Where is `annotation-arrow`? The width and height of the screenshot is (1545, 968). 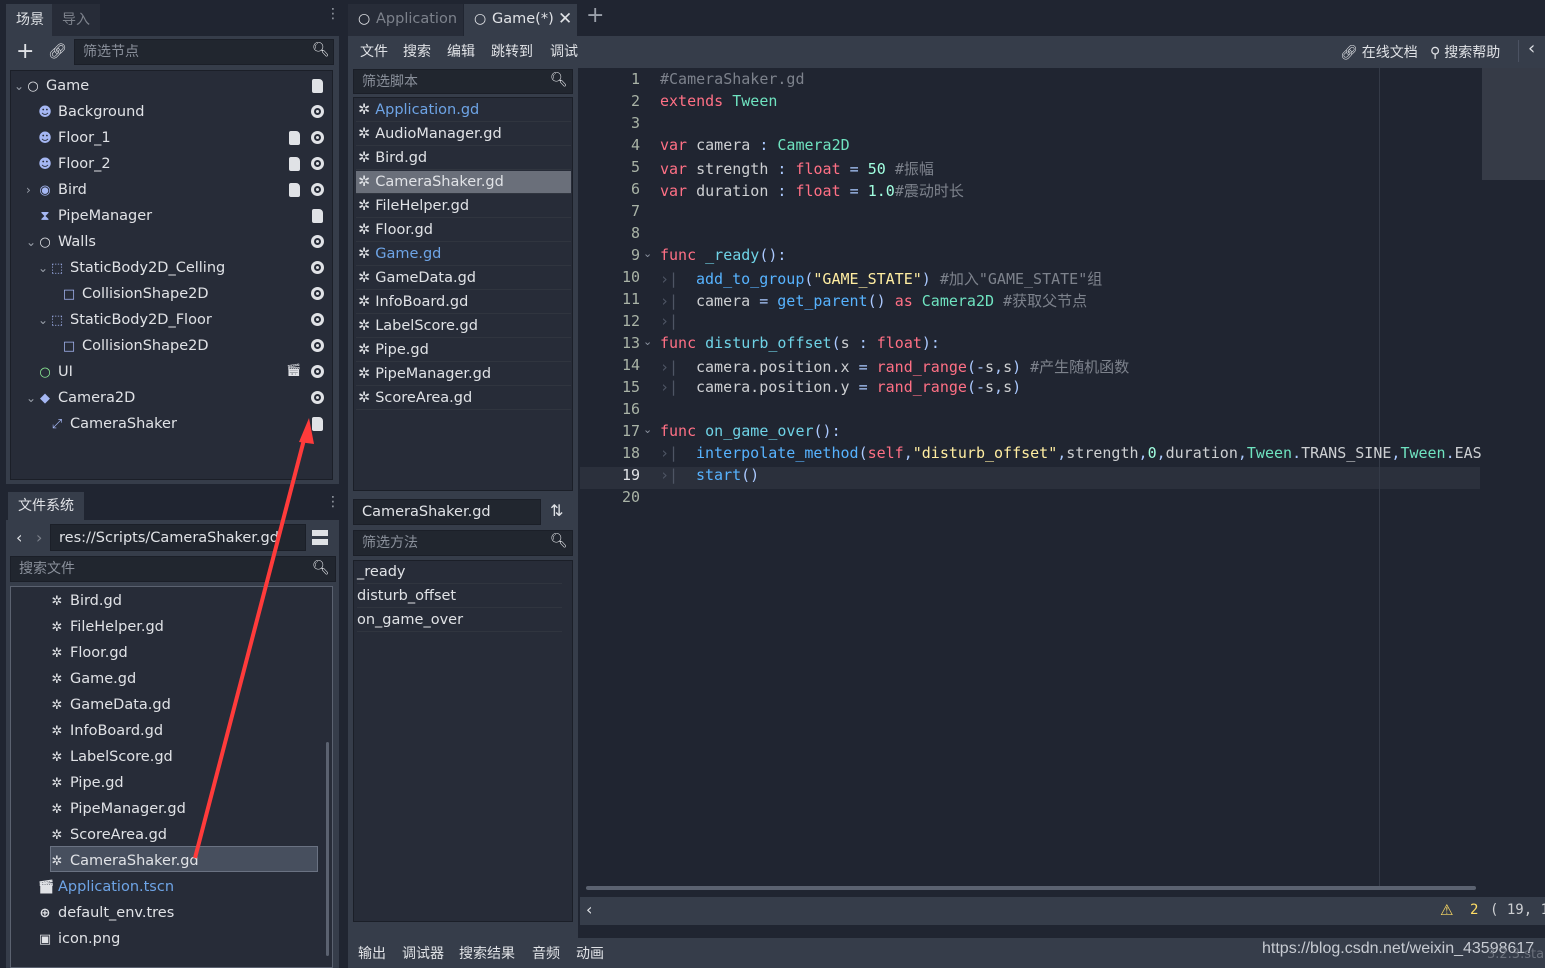 annotation-arrow is located at coordinates (253, 638).